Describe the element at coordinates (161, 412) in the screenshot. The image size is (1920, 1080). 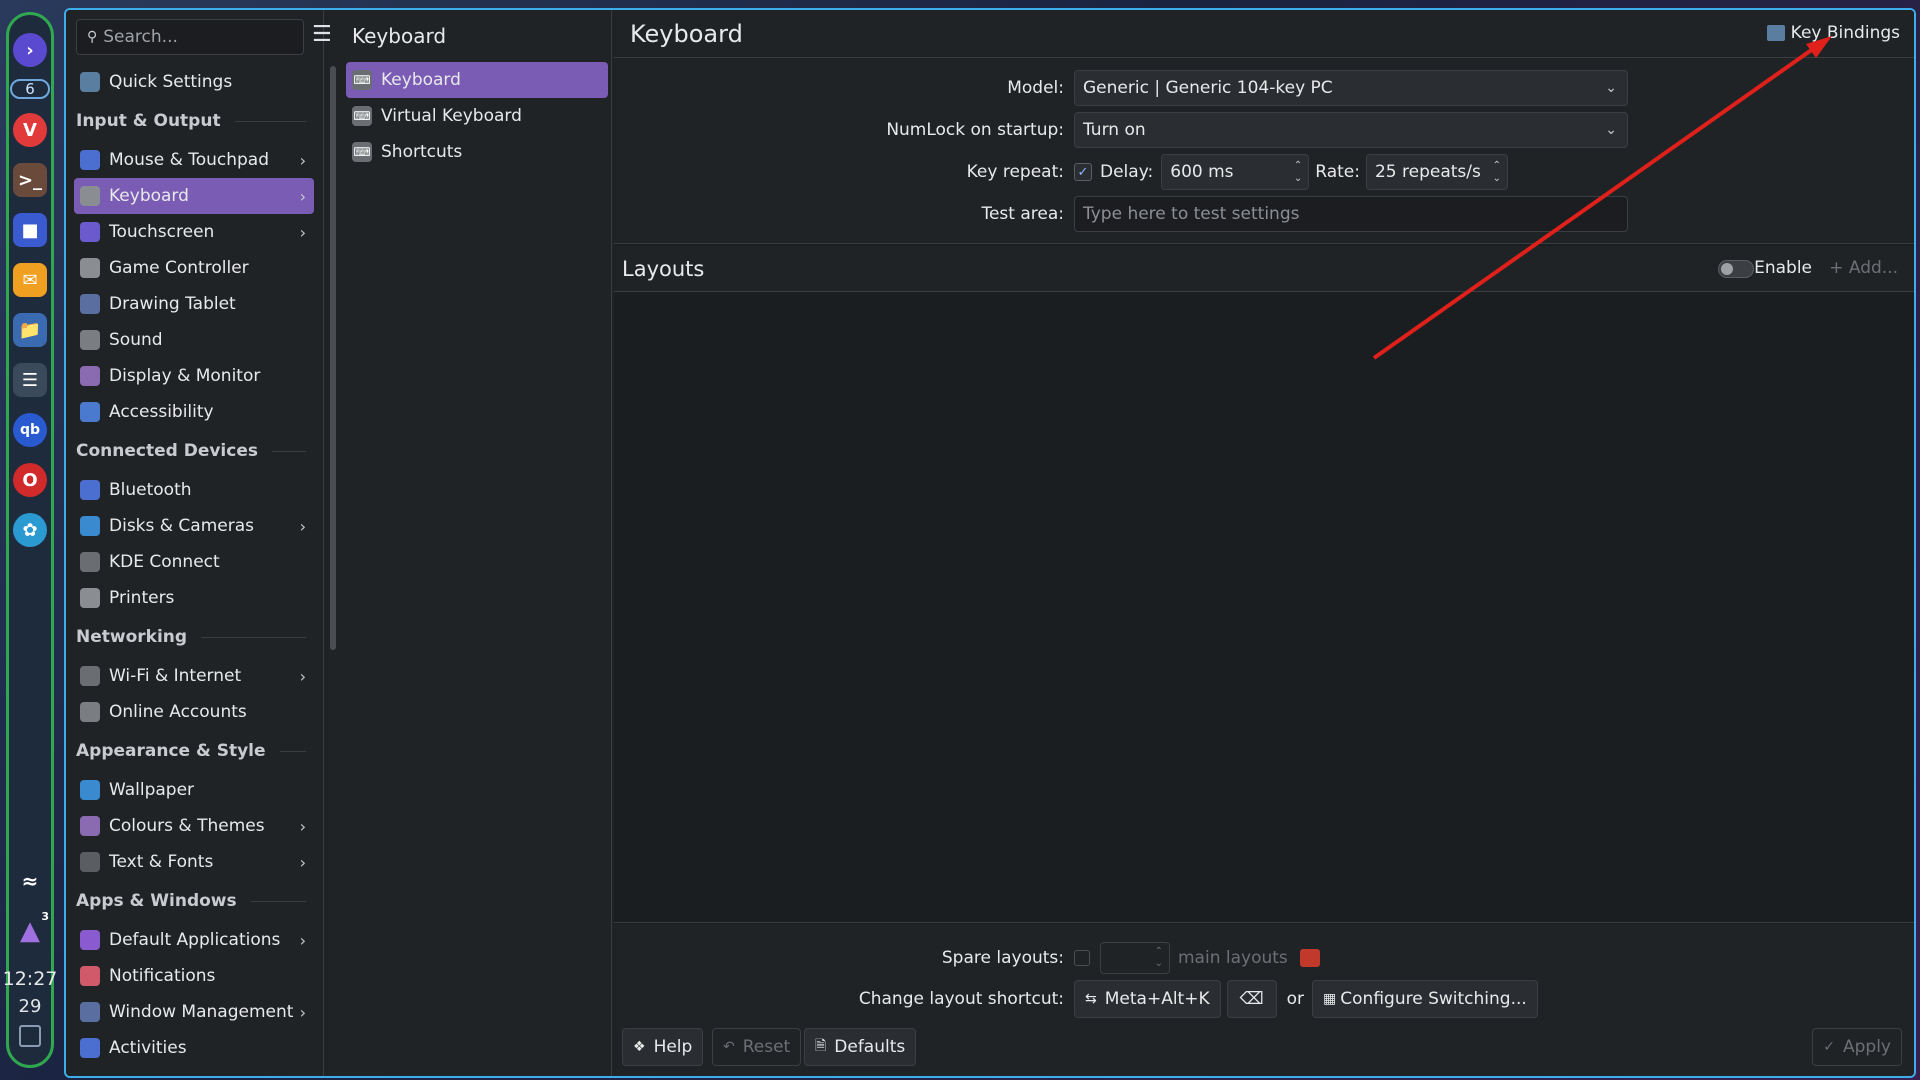
I see `sidebar-item-label: Accessibility` at that location.